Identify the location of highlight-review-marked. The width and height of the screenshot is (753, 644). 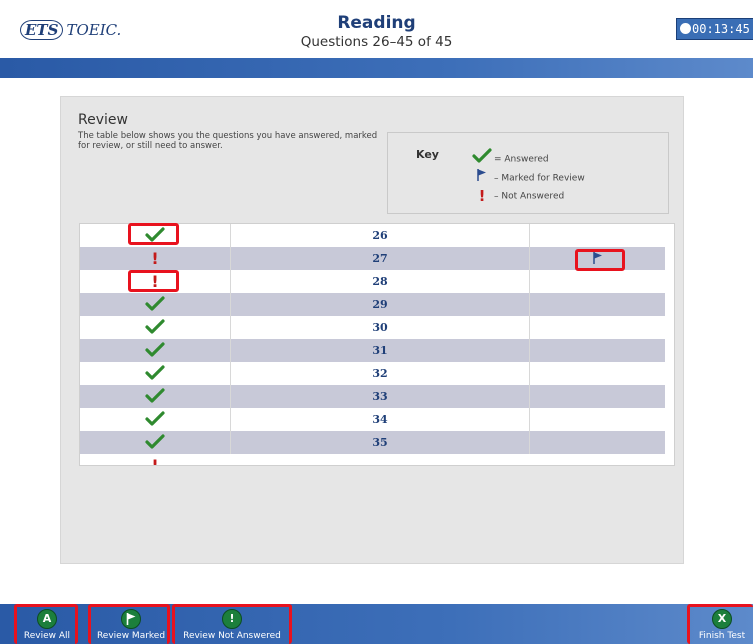
(129, 624).